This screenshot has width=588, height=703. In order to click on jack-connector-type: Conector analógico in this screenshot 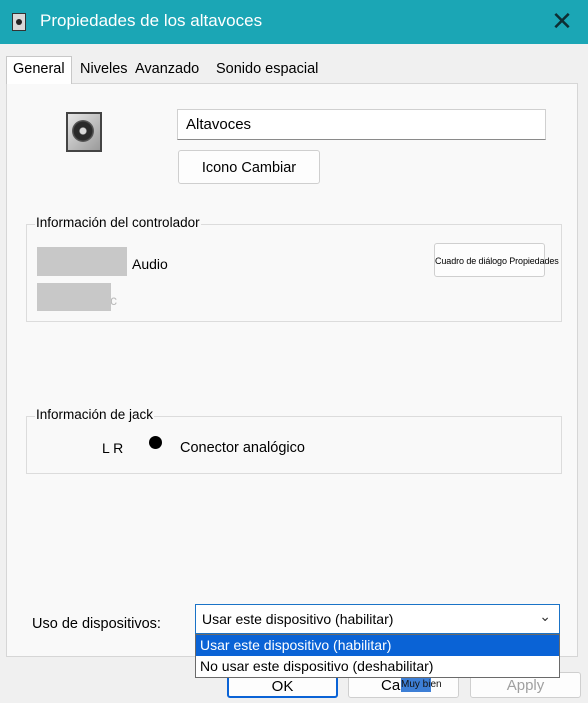, I will do `click(242, 448)`.